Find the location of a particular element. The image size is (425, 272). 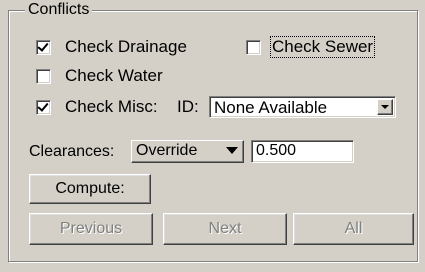

clearances-mode-dropdown: Override is located at coordinates (187, 151).